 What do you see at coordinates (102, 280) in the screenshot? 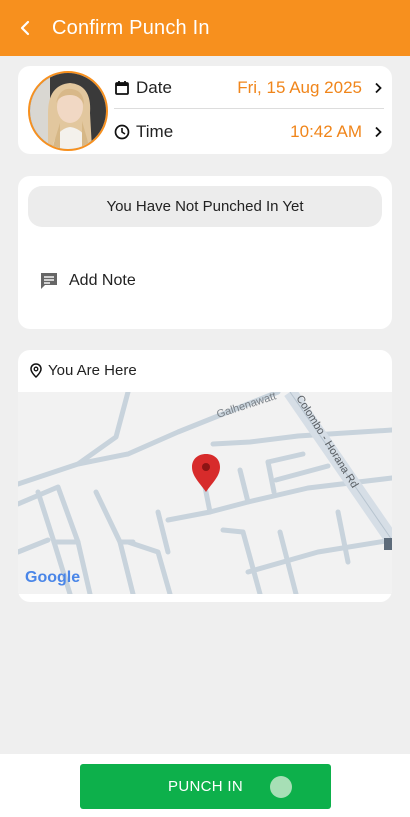
I see `add-note-label: Add Note` at bounding box center [102, 280].